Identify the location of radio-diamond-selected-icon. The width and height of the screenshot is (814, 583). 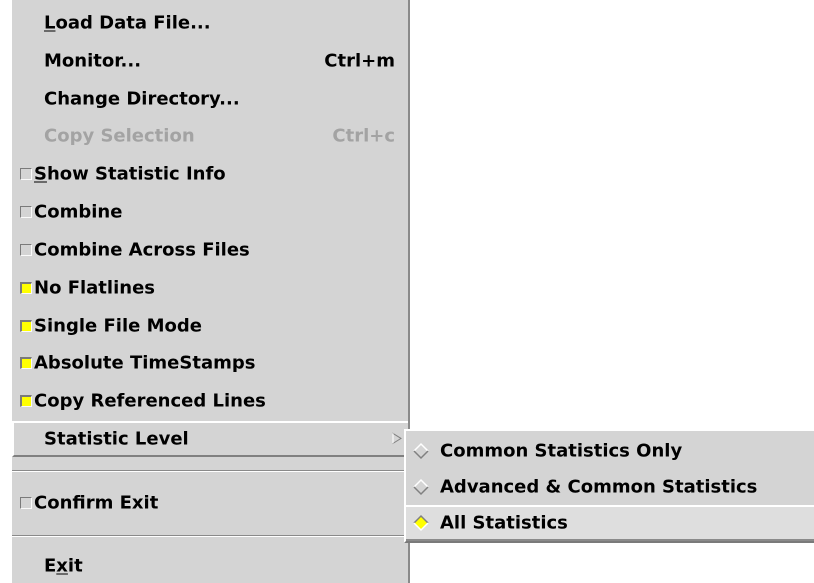
(421, 523).